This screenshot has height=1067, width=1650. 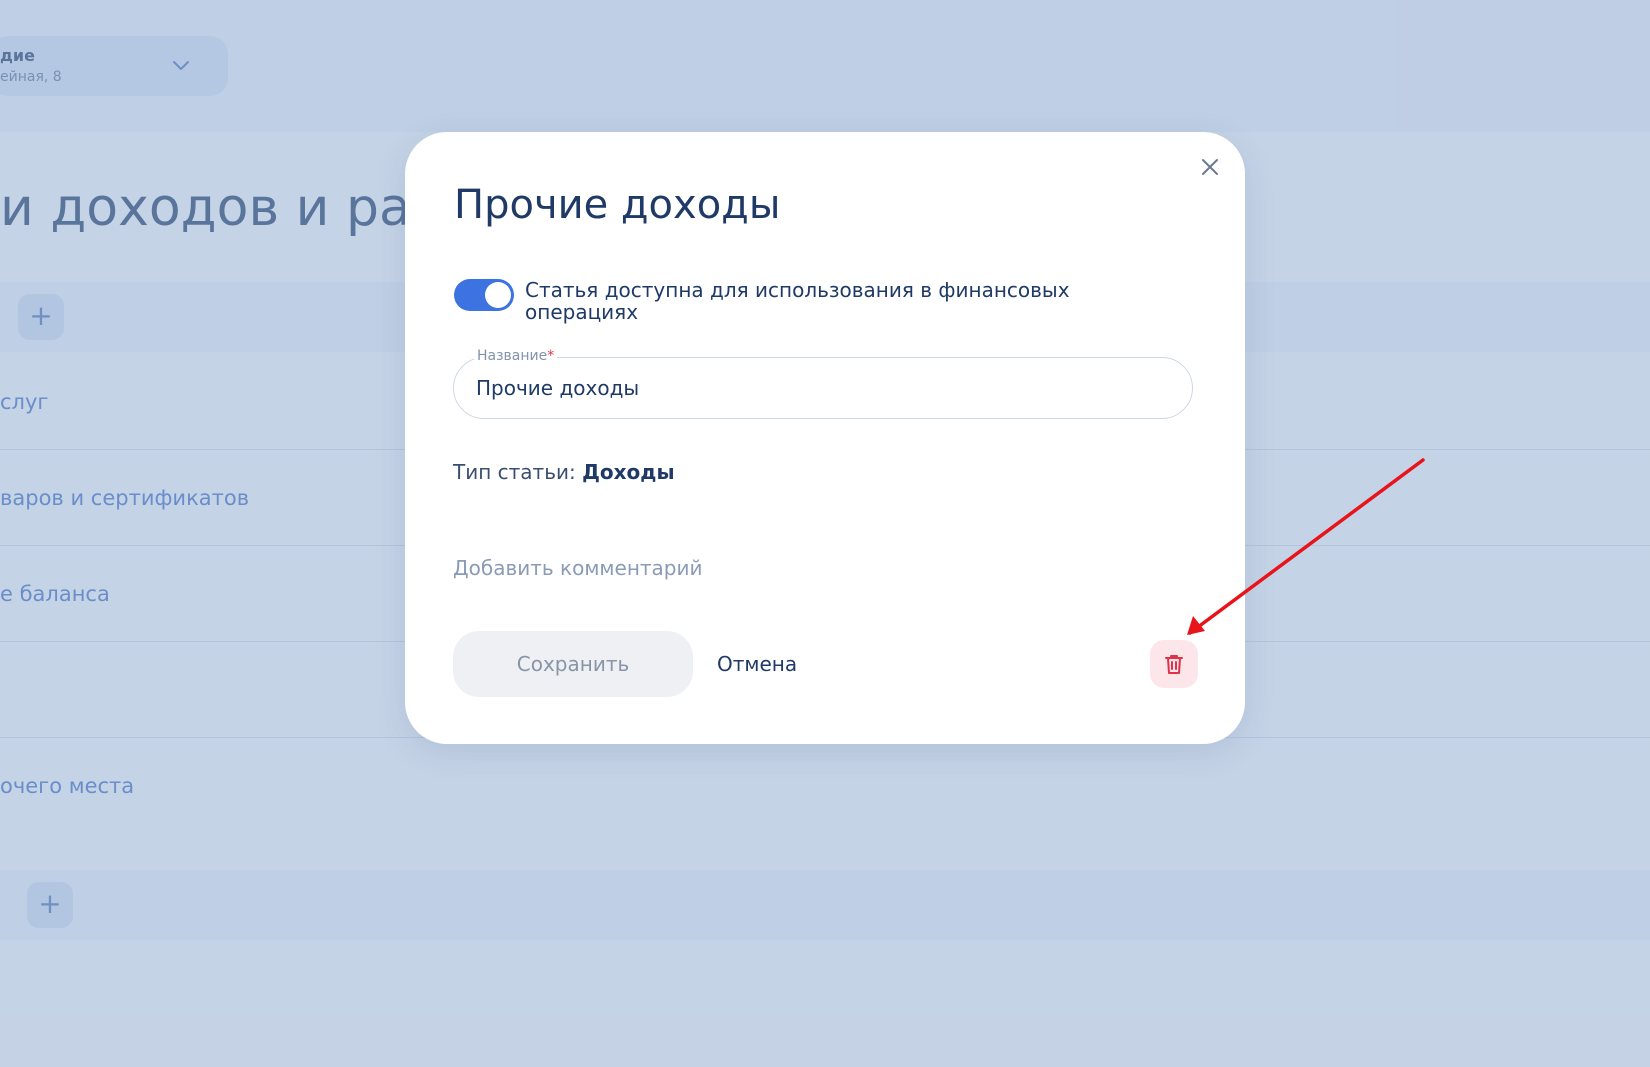 I want to click on item-type-value: Доходы, so click(x=628, y=472).